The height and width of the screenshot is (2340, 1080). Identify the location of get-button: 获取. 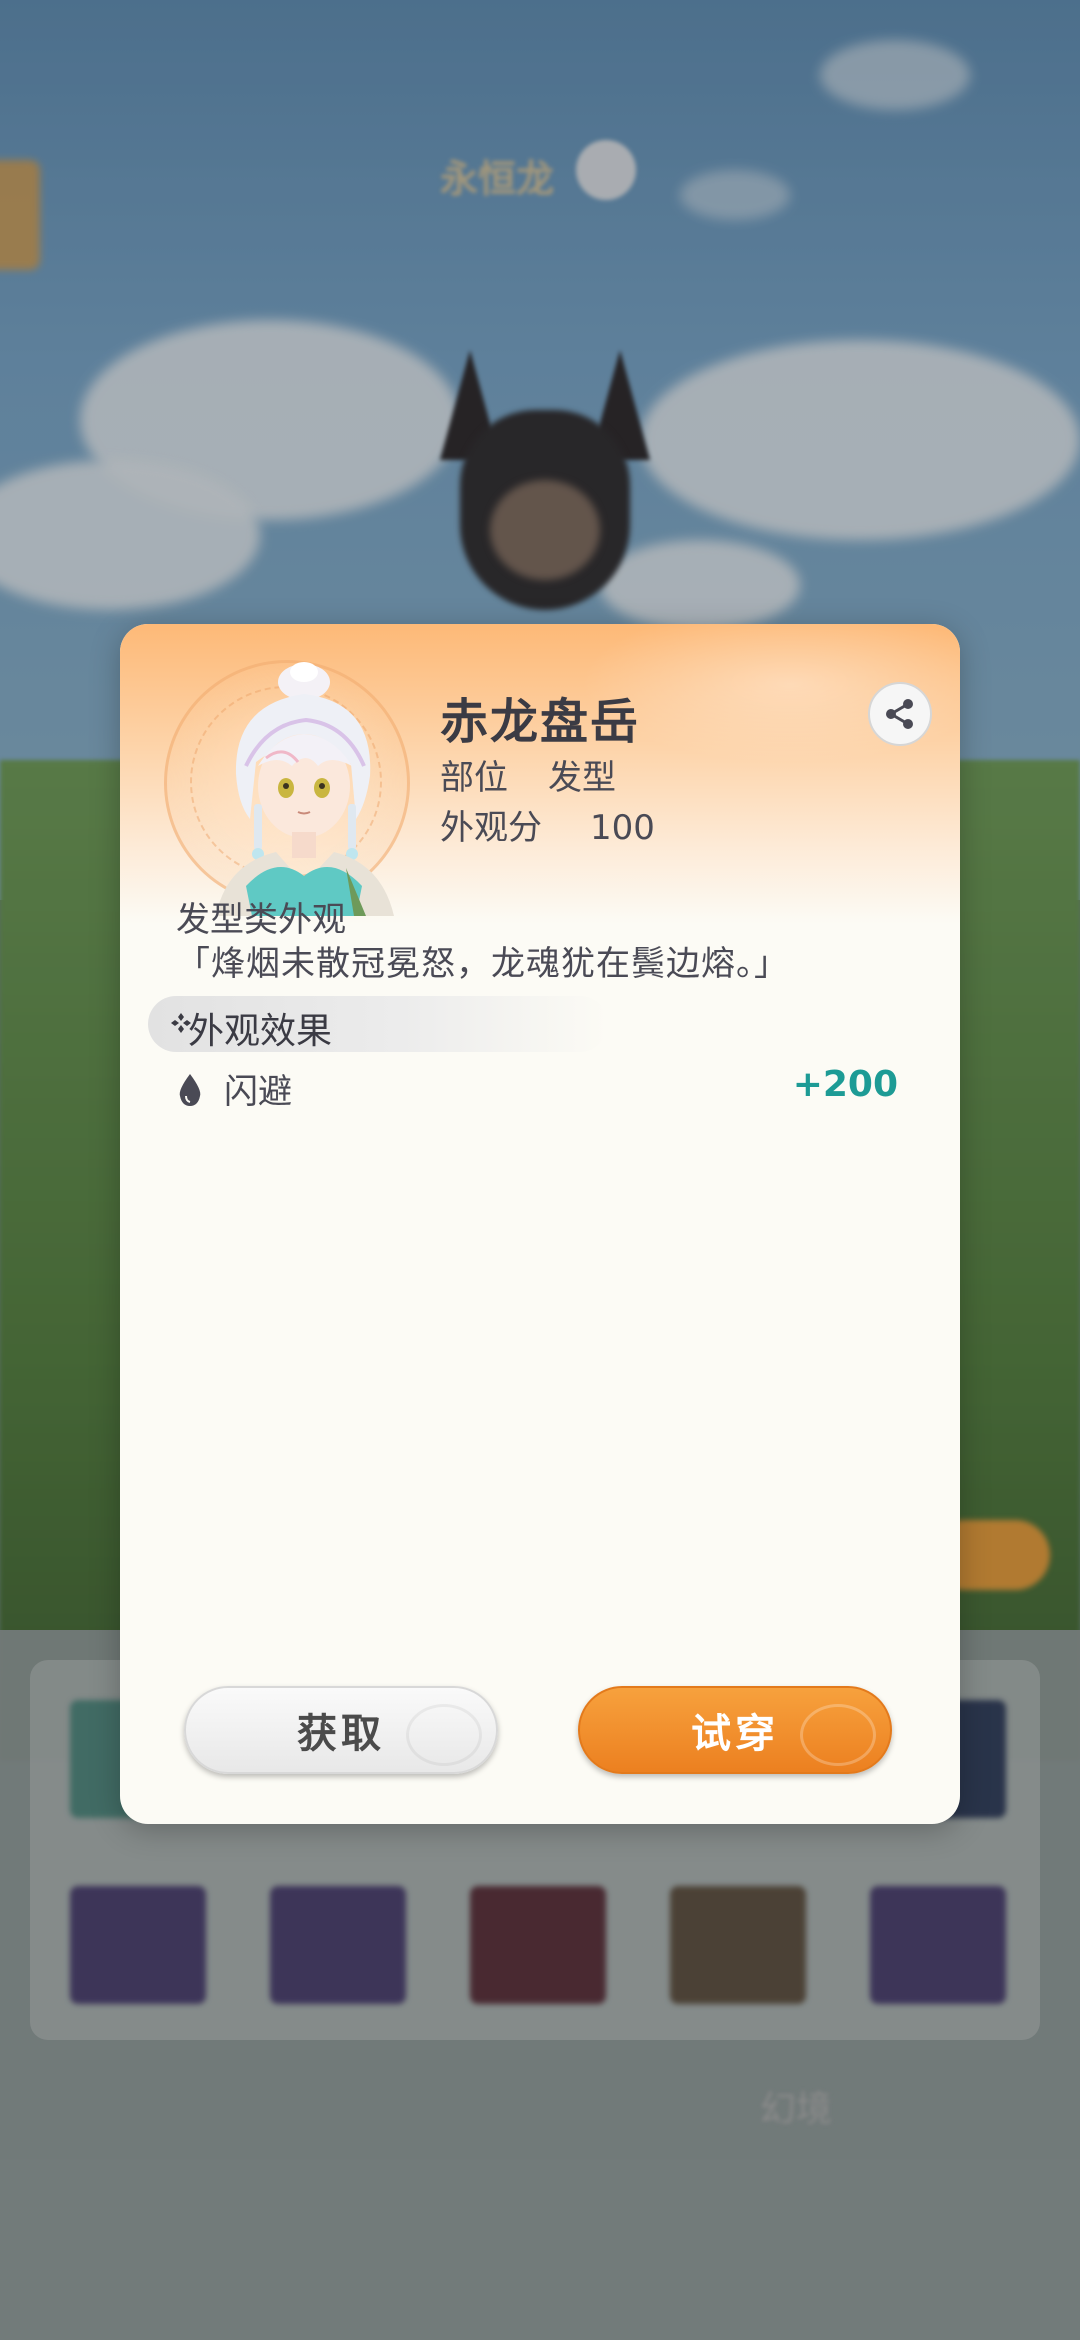
(341, 1730).